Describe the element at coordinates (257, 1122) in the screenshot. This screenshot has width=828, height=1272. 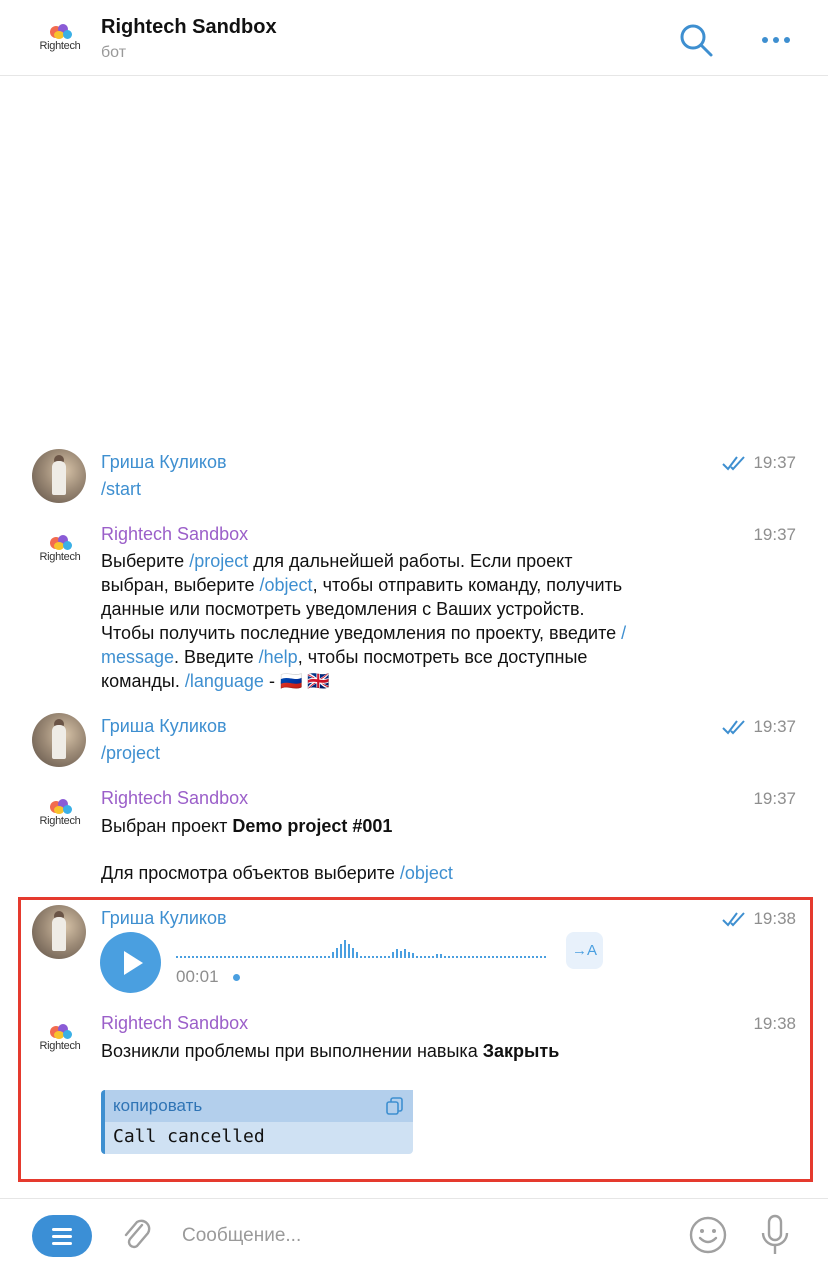
I see `code-block: копировать Call cancelled` at that location.